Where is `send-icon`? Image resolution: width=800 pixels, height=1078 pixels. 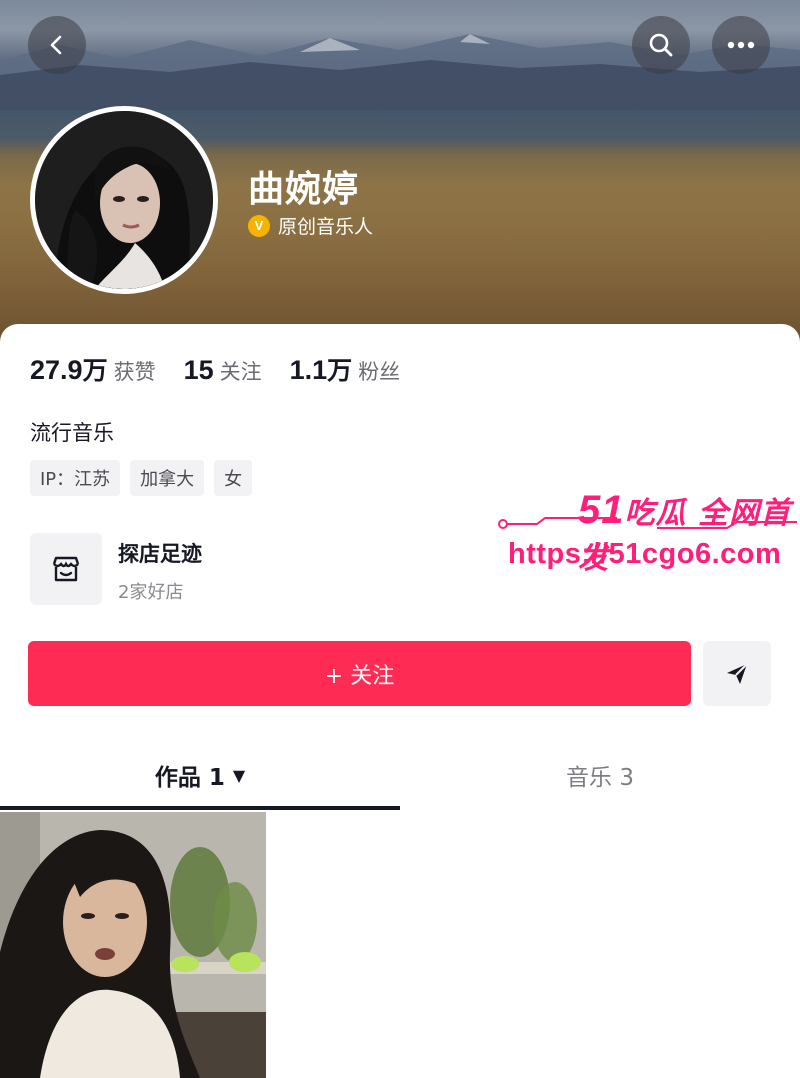 send-icon is located at coordinates (737, 673).